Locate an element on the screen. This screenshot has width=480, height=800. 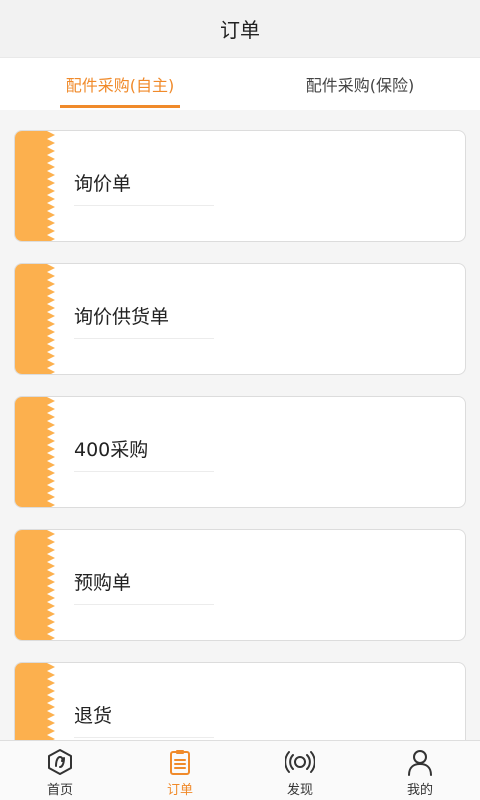
top-bar: 订单 is located at coordinates (240, 29).